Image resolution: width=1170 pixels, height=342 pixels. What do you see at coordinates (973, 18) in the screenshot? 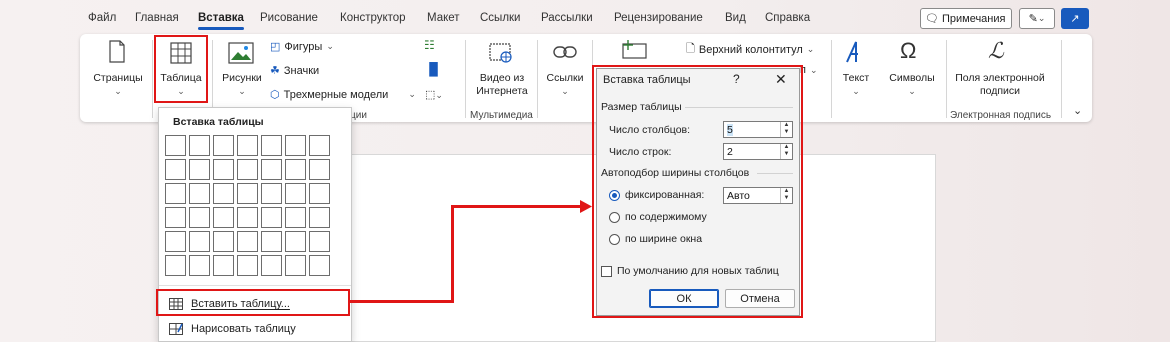
I see `comments-label: Примечания` at bounding box center [973, 18].